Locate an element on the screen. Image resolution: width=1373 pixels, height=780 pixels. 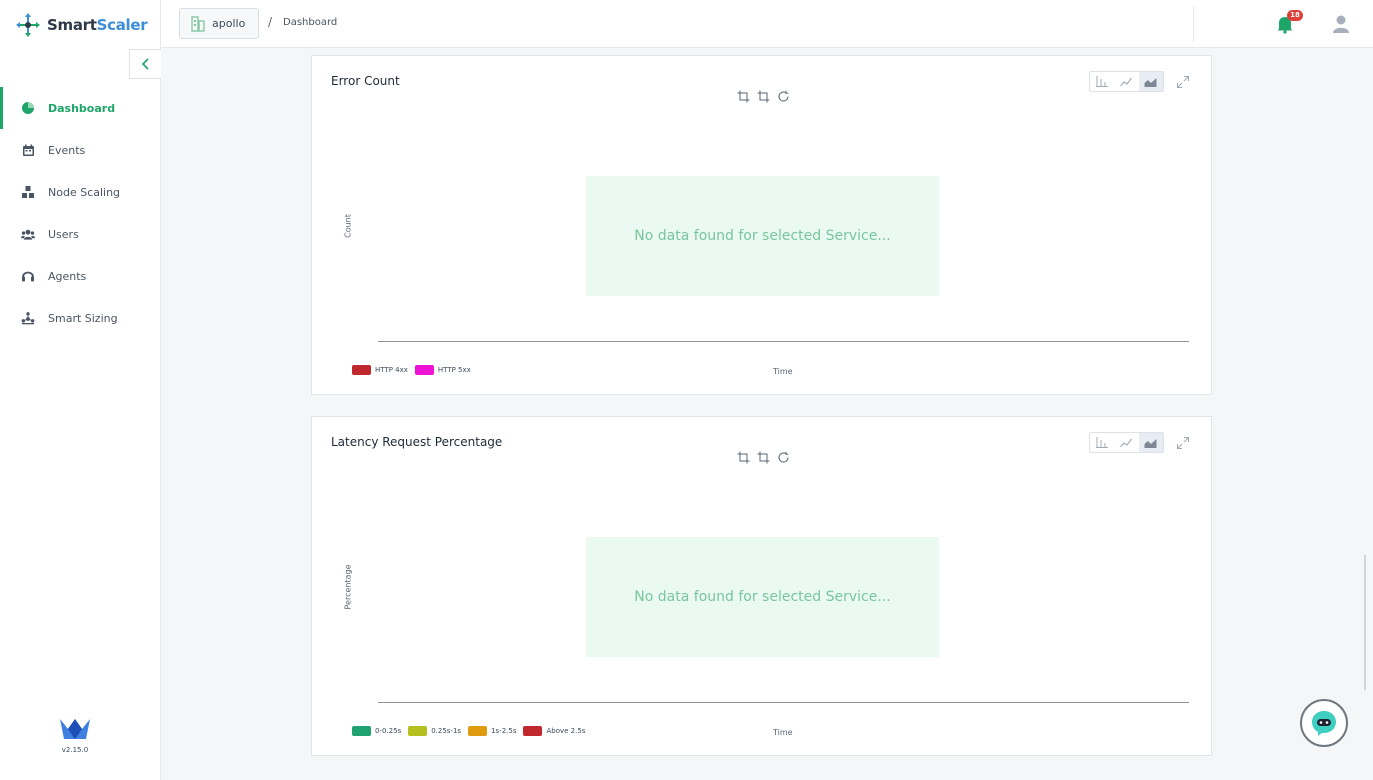
sidebar-item-node-scaling: Node Scaling is located at coordinates (80, 192).